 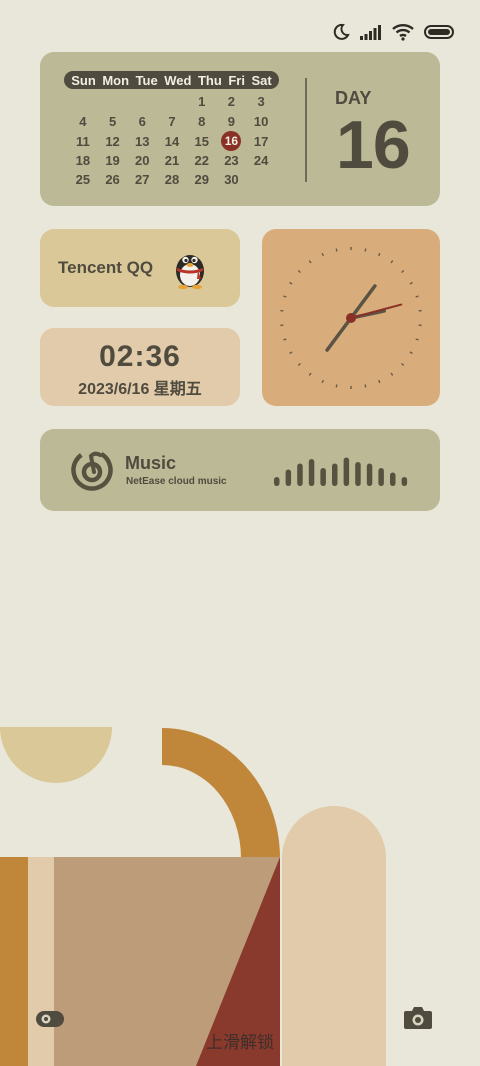 I want to click on calendar-week: 1 2 3, so click(x=172, y=102).